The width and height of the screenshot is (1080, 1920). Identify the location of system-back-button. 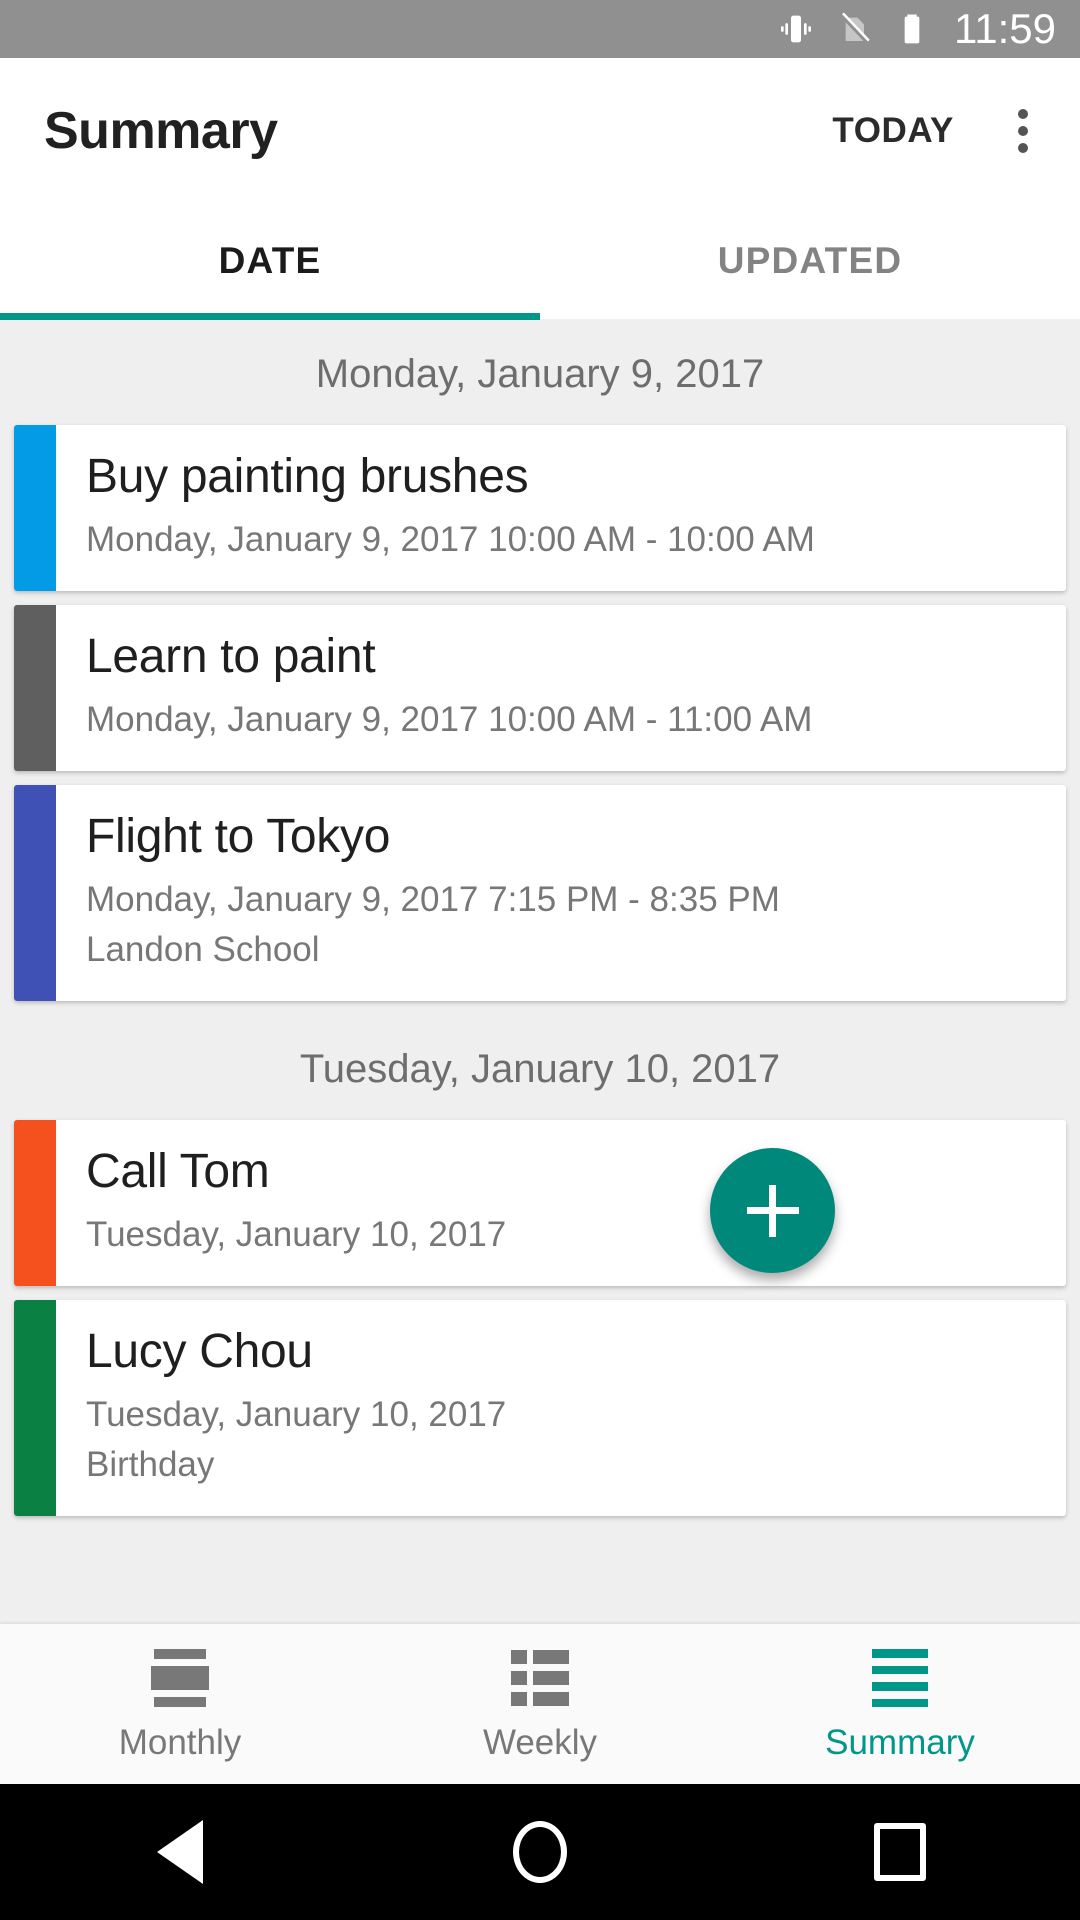
(180, 1852).